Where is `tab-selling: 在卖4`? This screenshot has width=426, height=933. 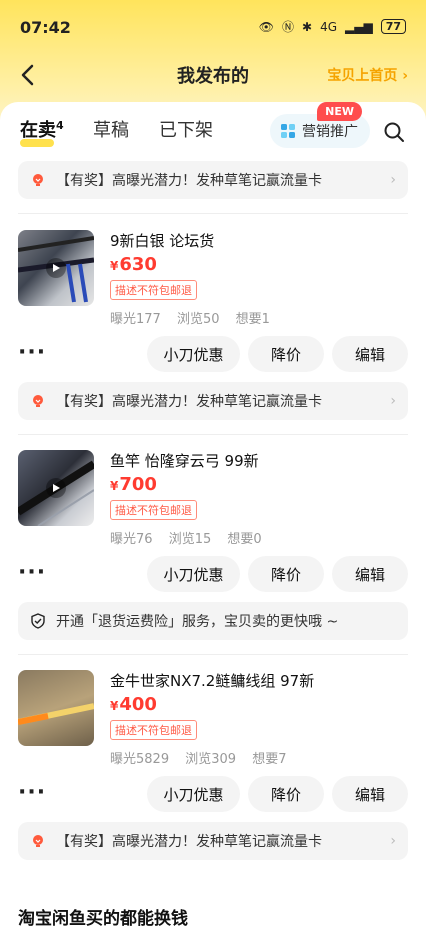 tab-selling: 在卖4 is located at coordinates (42, 129).